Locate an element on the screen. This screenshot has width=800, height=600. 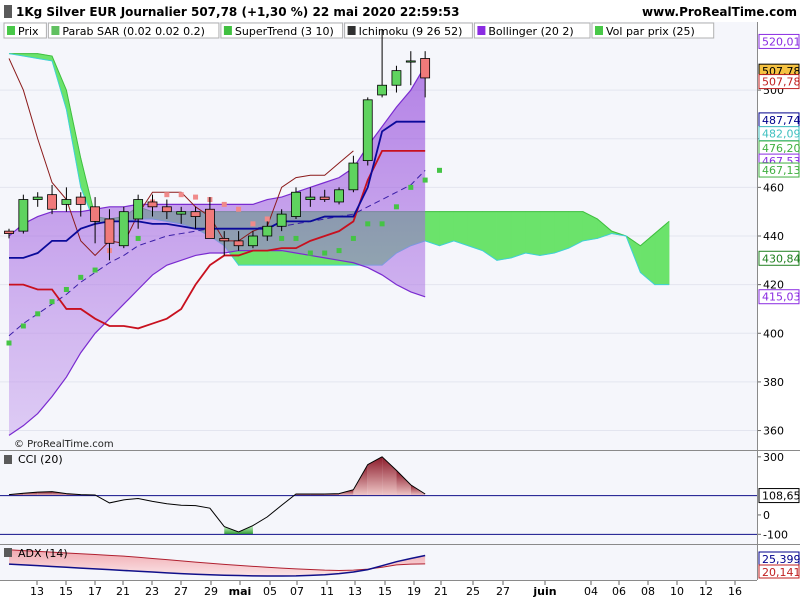
date-tick-label: juin is located at coordinates (544, 591).